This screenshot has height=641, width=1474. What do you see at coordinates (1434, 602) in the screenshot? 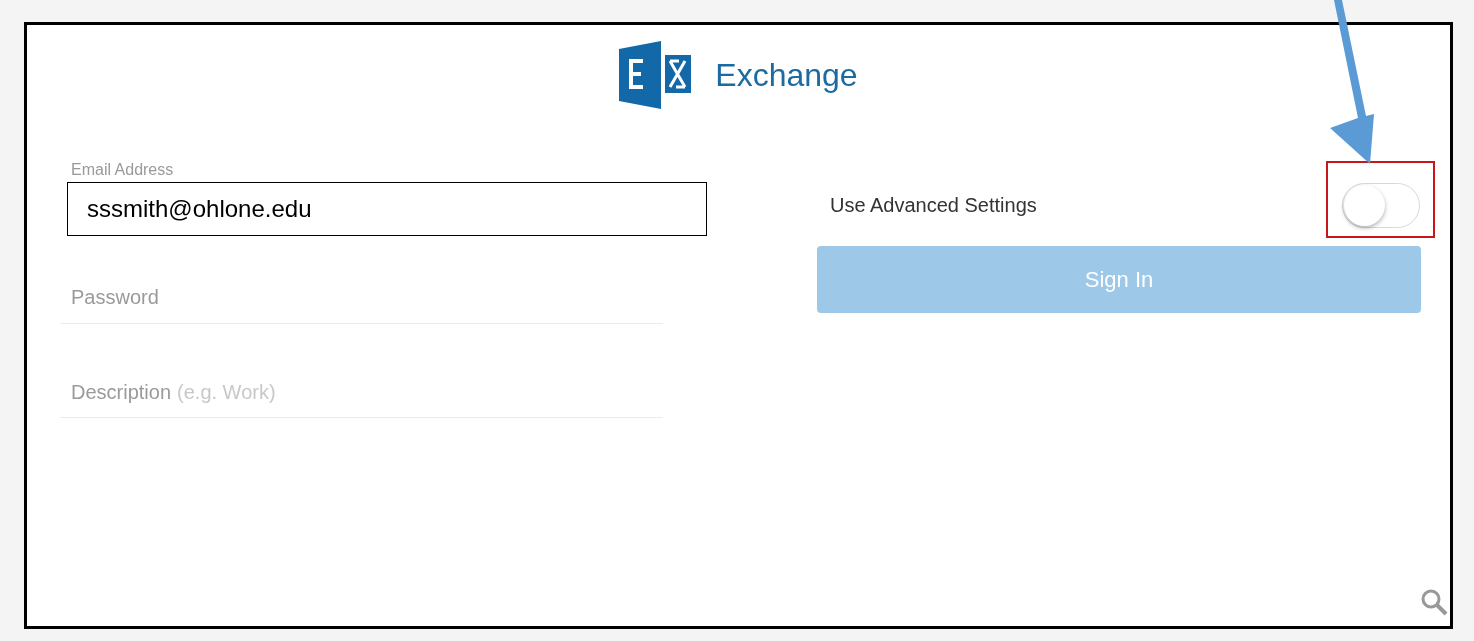
I see `search-icon` at bounding box center [1434, 602].